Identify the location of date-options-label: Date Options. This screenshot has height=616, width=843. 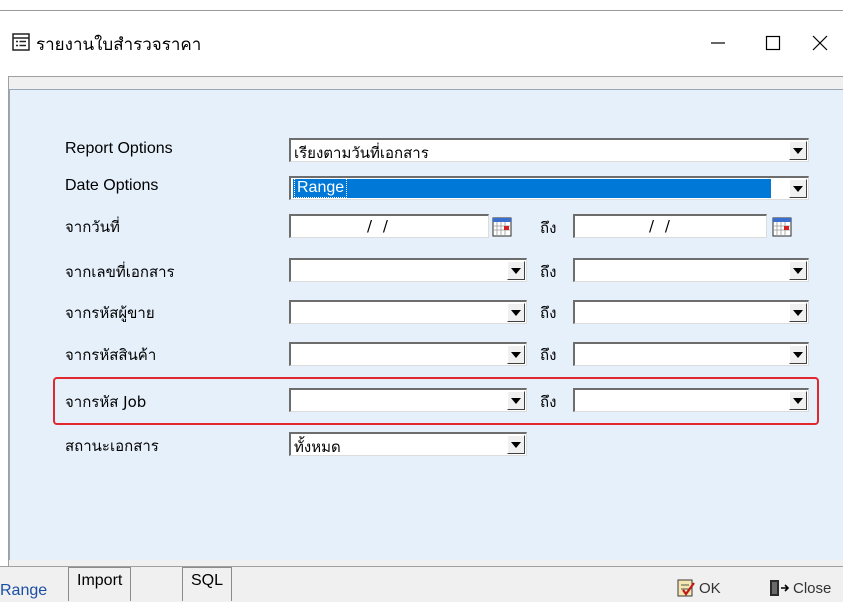
(112, 185).